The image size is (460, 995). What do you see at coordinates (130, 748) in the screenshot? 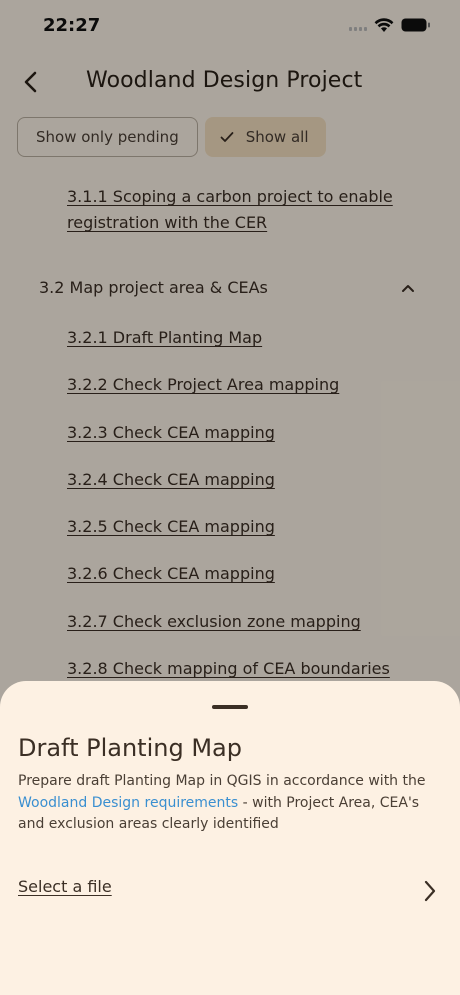
I see `sheet-title: Draft Planting Map` at bounding box center [130, 748].